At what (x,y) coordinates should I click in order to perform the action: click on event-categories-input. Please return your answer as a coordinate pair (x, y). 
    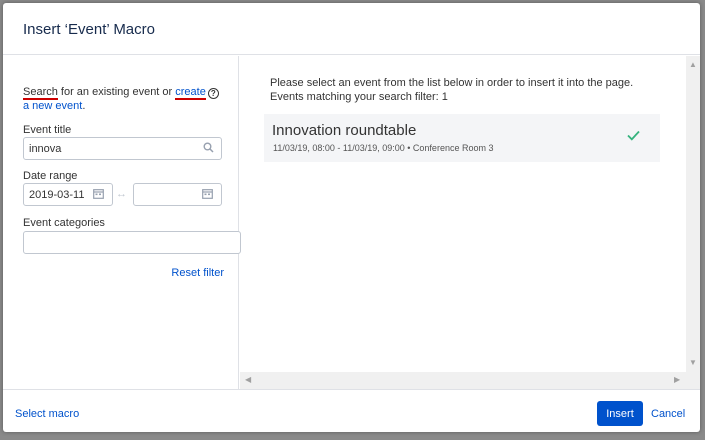
    Looking at the image, I should click on (132, 242).